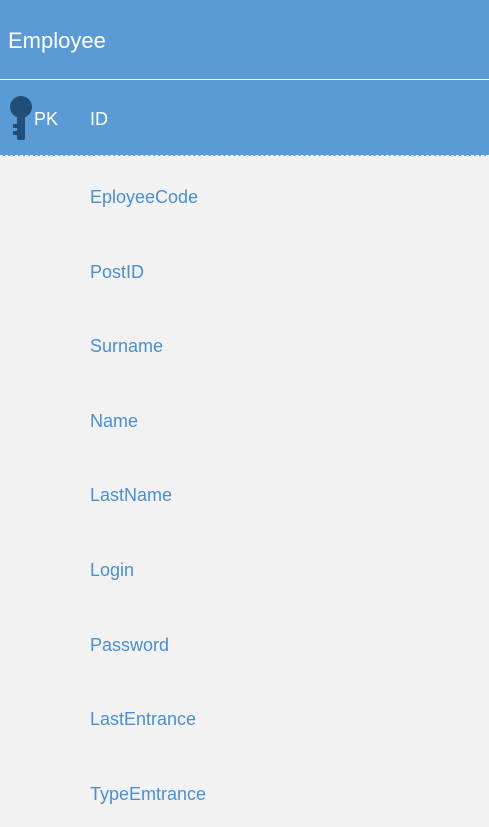  What do you see at coordinates (21, 118) in the screenshot?
I see `key-icon` at bounding box center [21, 118].